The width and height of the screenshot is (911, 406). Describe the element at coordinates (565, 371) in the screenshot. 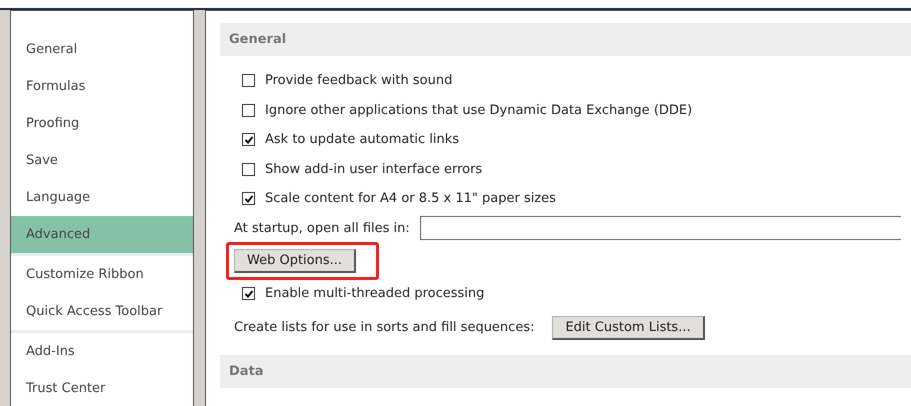

I see `section-header: Data` at that location.